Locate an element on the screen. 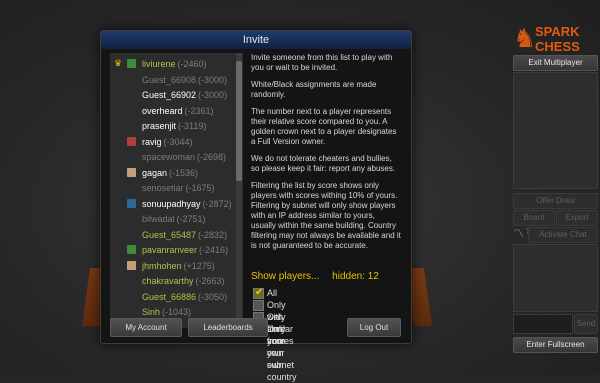  player-name-text: chakravarthy is located at coordinates (168, 281).